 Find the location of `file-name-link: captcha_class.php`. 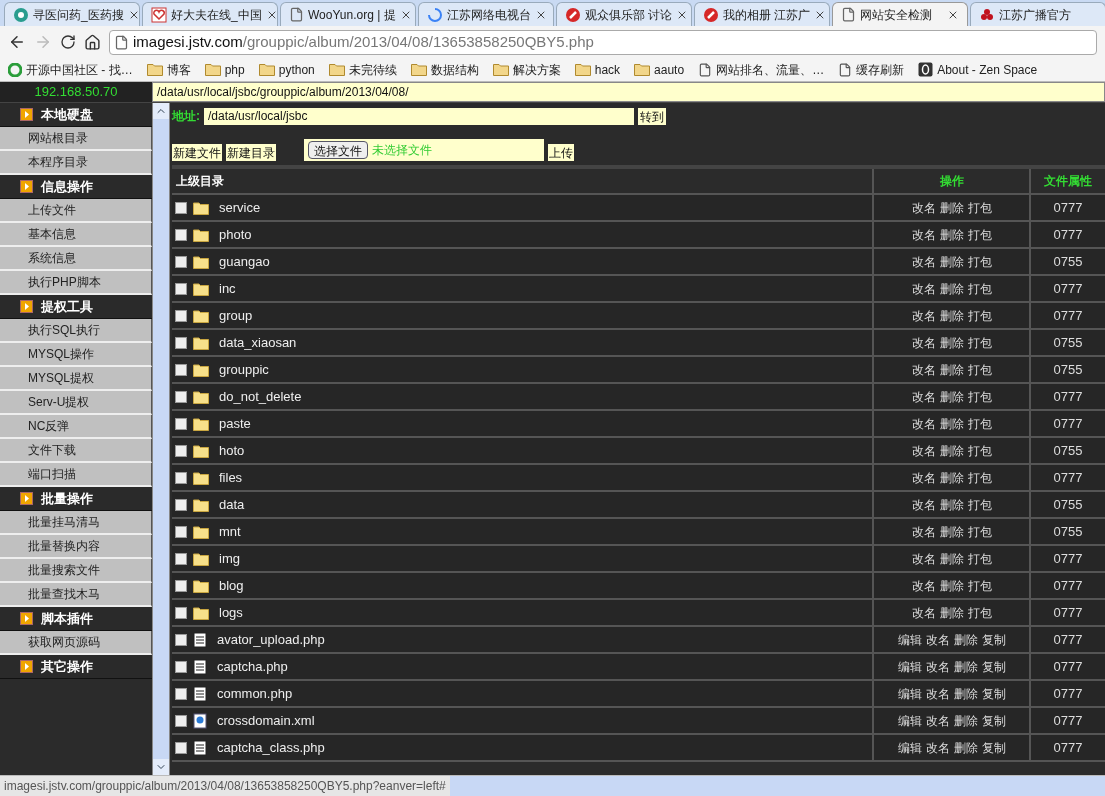

file-name-link: captcha_class.php is located at coordinates (271, 747).